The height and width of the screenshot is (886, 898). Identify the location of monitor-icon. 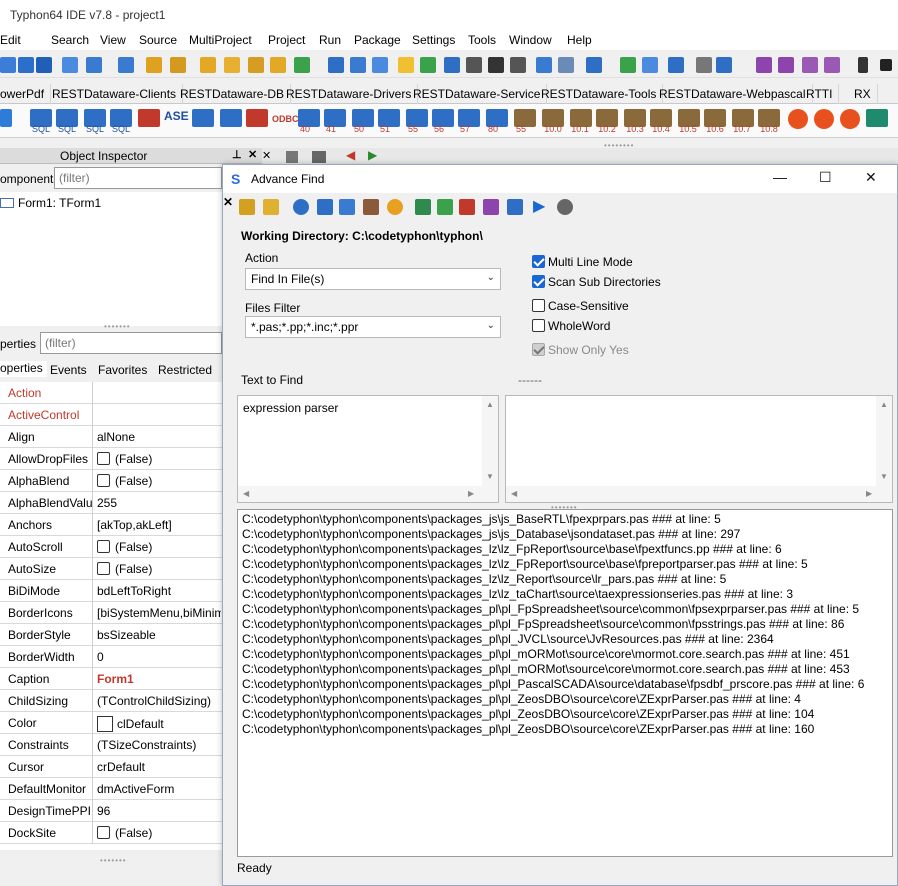
(724, 65).